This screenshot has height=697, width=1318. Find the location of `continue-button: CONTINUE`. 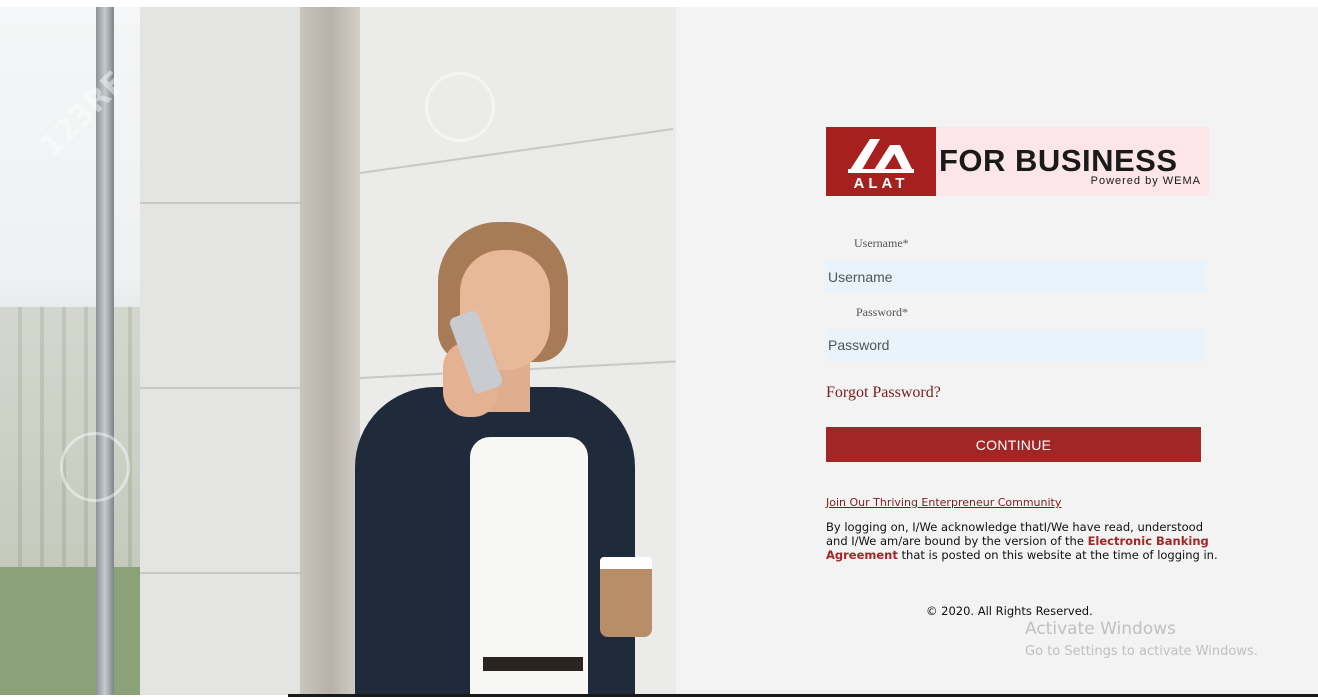

continue-button: CONTINUE is located at coordinates (1013, 444).